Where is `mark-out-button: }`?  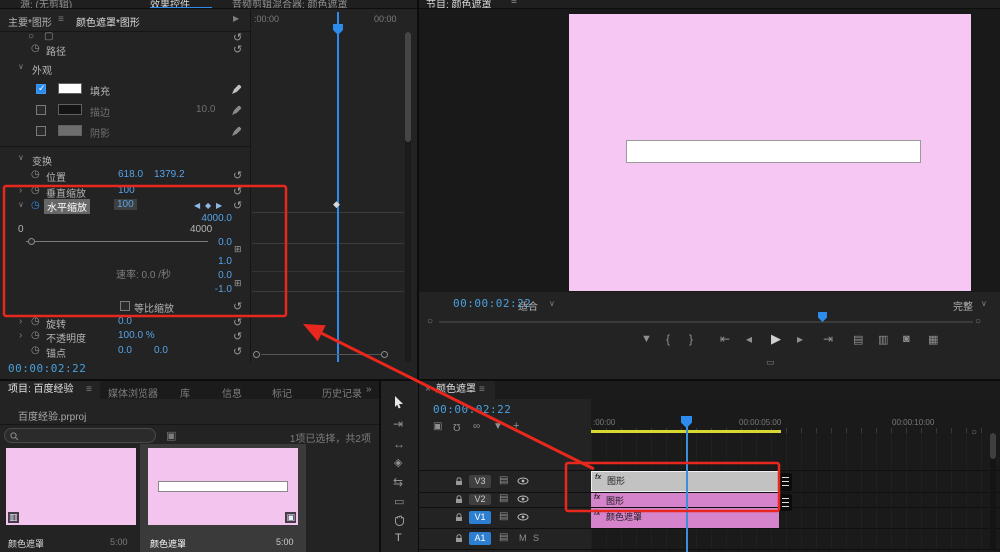
mark-out-button: } is located at coordinates (691, 339).